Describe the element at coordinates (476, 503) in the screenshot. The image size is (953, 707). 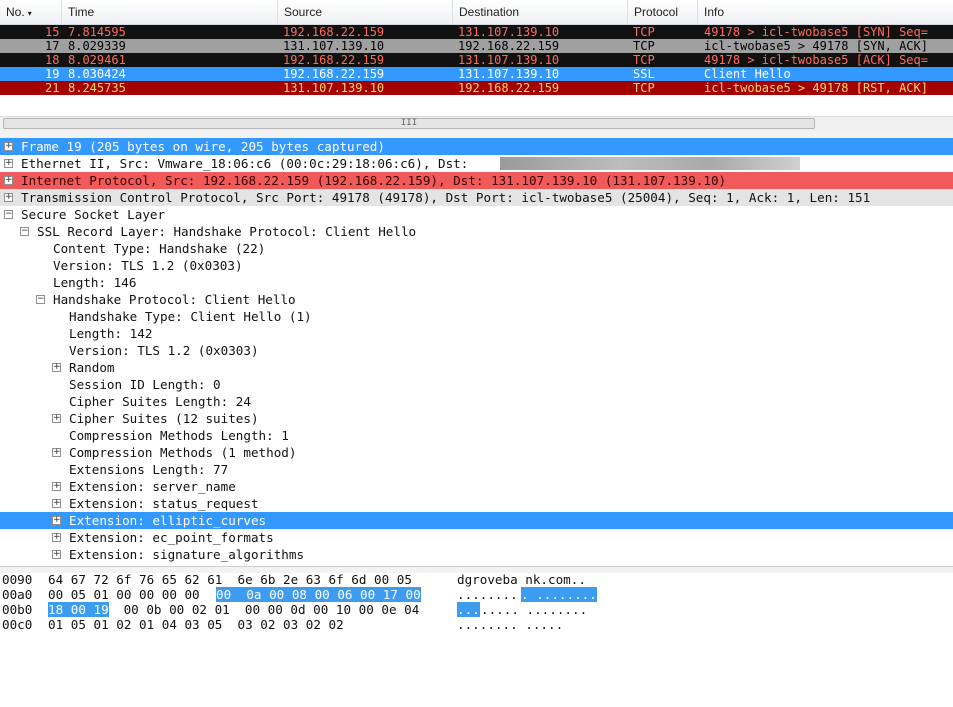
I see `tree-item: + Extension: status_request` at that location.